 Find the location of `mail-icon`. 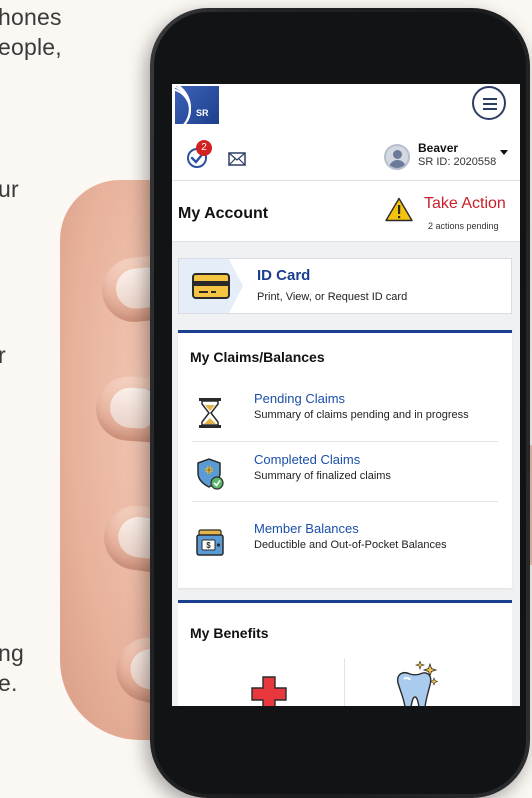

mail-icon is located at coordinates (237, 159).